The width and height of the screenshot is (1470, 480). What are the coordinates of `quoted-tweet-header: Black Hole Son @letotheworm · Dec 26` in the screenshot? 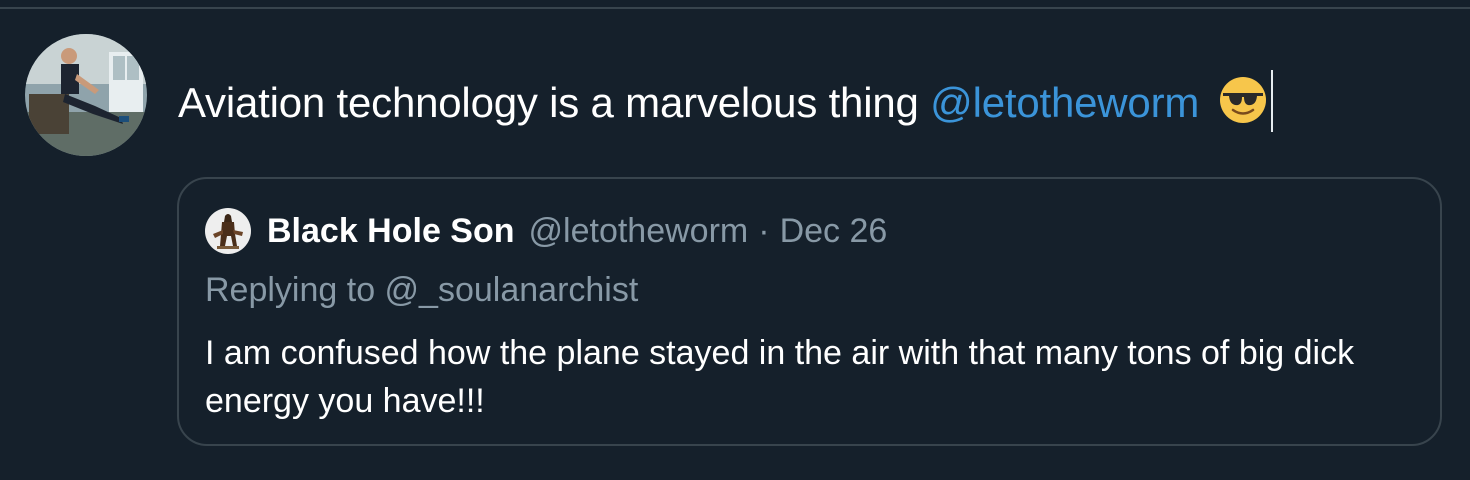 It's located at (546, 231).